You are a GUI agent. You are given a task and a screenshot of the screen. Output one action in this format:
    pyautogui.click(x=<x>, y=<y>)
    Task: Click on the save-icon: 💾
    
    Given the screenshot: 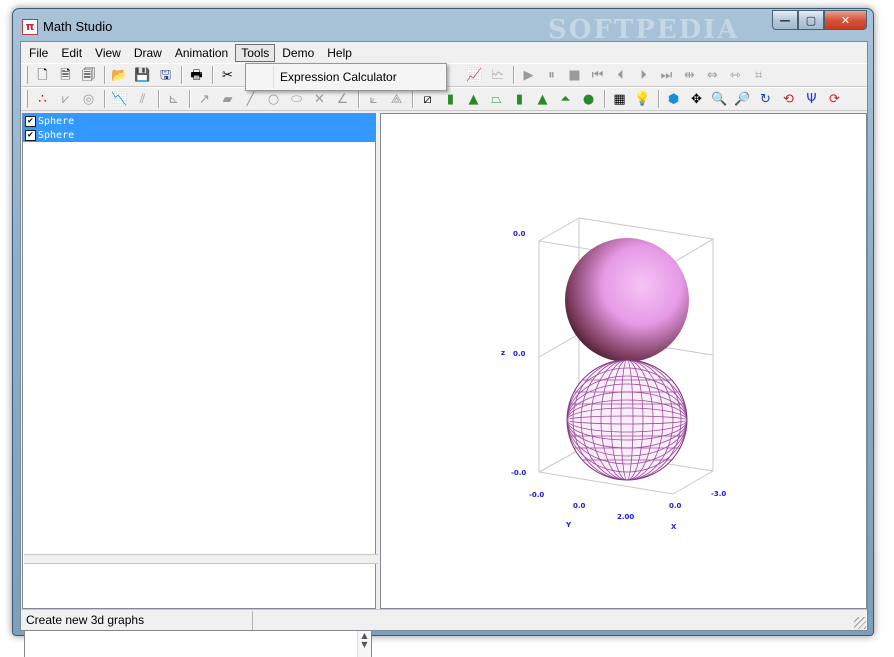 What is the action you would take?
    pyautogui.click(x=142, y=75)
    